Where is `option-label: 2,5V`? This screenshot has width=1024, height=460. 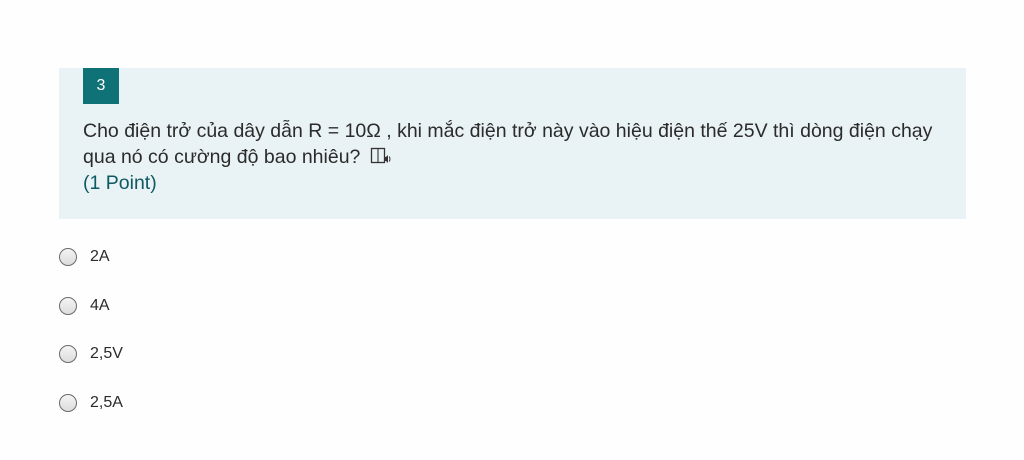
option-label: 2,5V is located at coordinates (106, 353).